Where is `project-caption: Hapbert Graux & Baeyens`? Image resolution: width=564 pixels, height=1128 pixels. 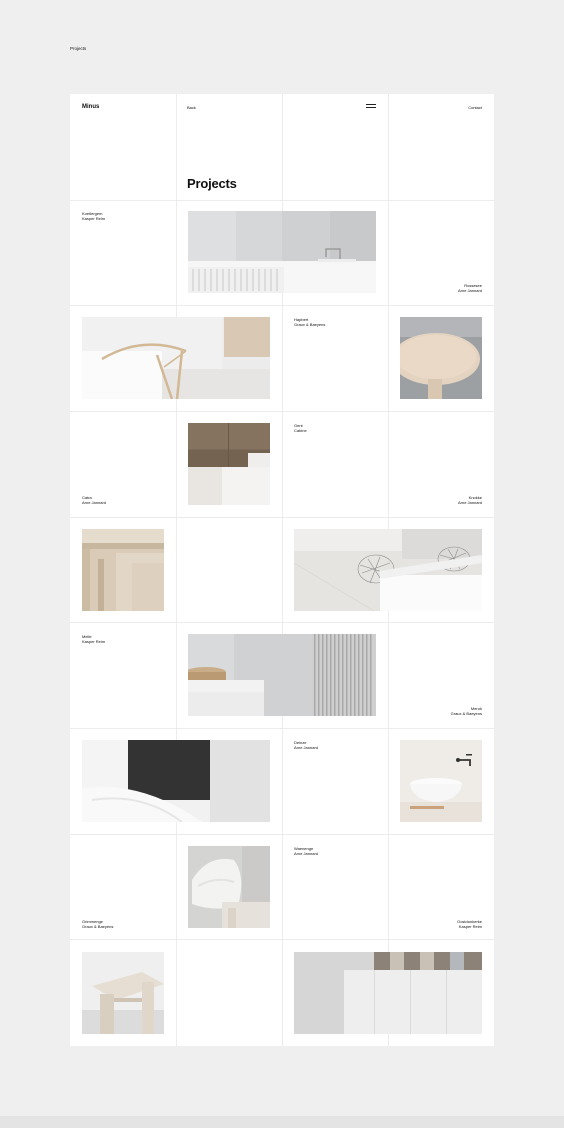
project-caption: Hapbert Graux & Baeyens is located at coordinates (309, 322).